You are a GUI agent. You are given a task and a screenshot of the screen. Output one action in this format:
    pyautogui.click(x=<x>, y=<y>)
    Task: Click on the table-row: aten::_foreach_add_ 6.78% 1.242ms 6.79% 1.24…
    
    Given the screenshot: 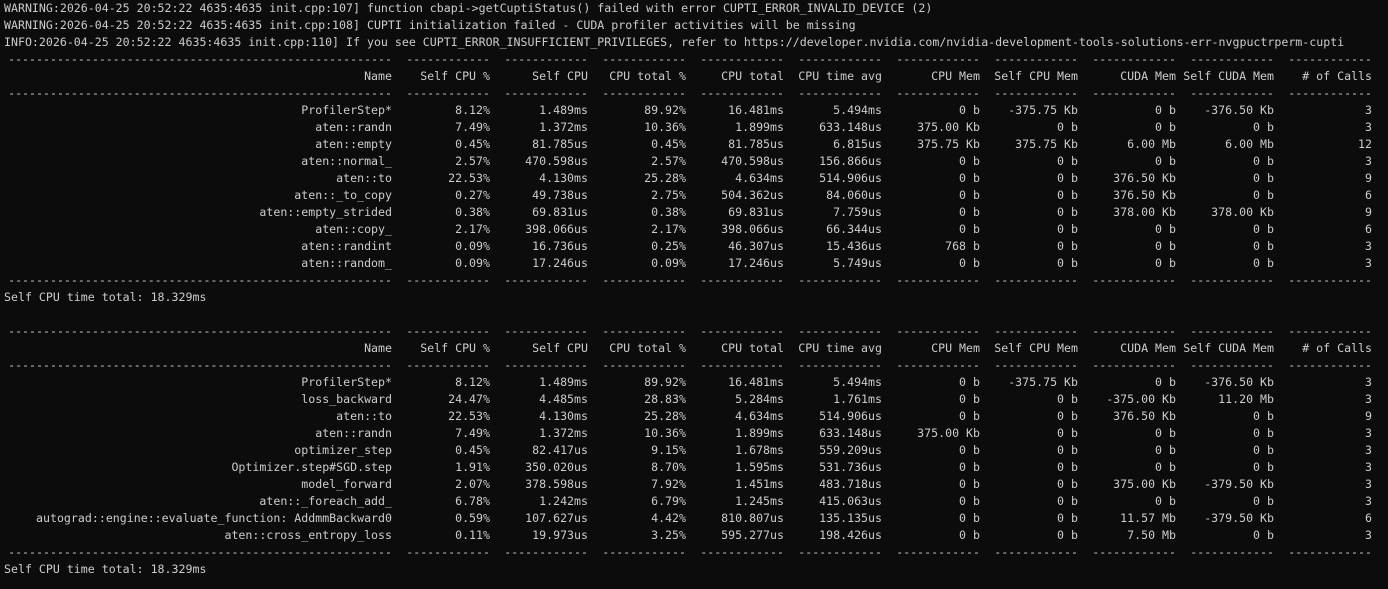 What is the action you would take?
    pyautogui.click(x=696, y=501)
    